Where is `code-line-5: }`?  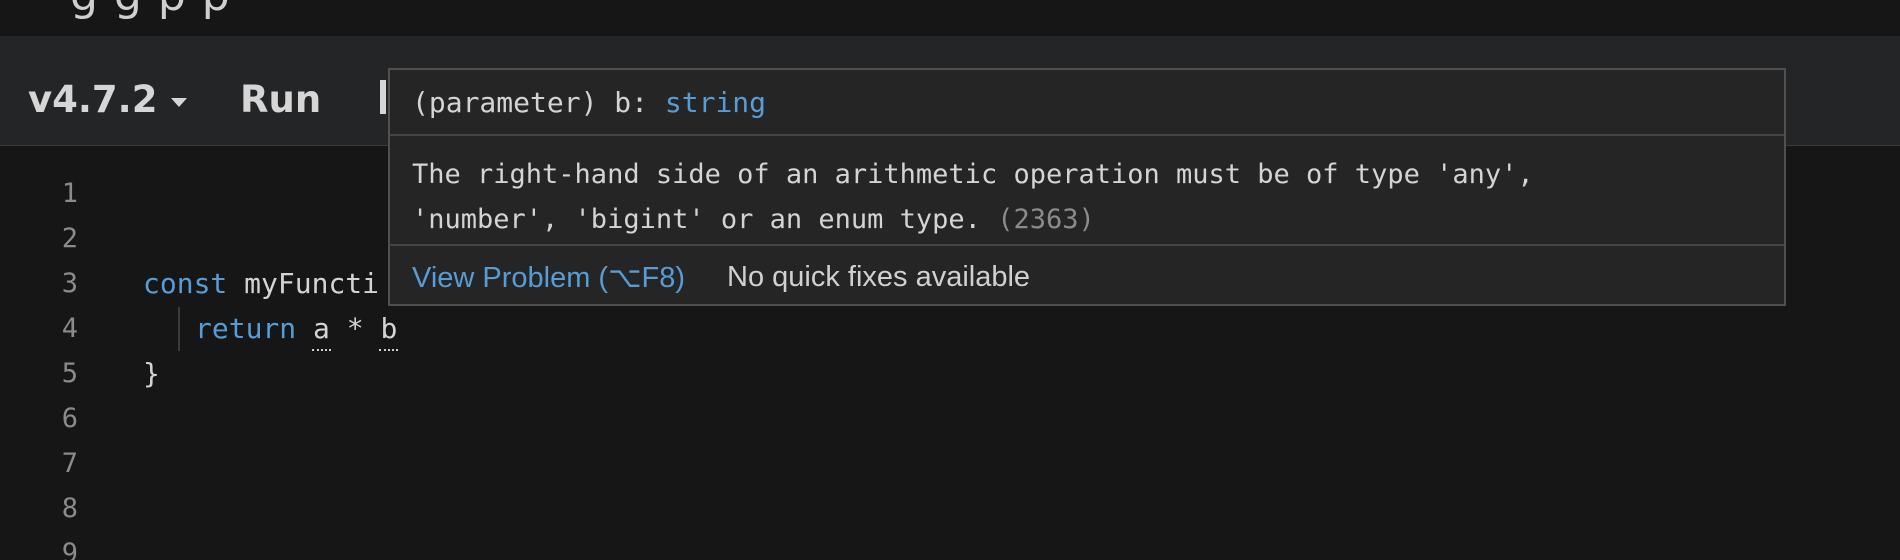 code-line-5: } is located at coordinates (151, 373).